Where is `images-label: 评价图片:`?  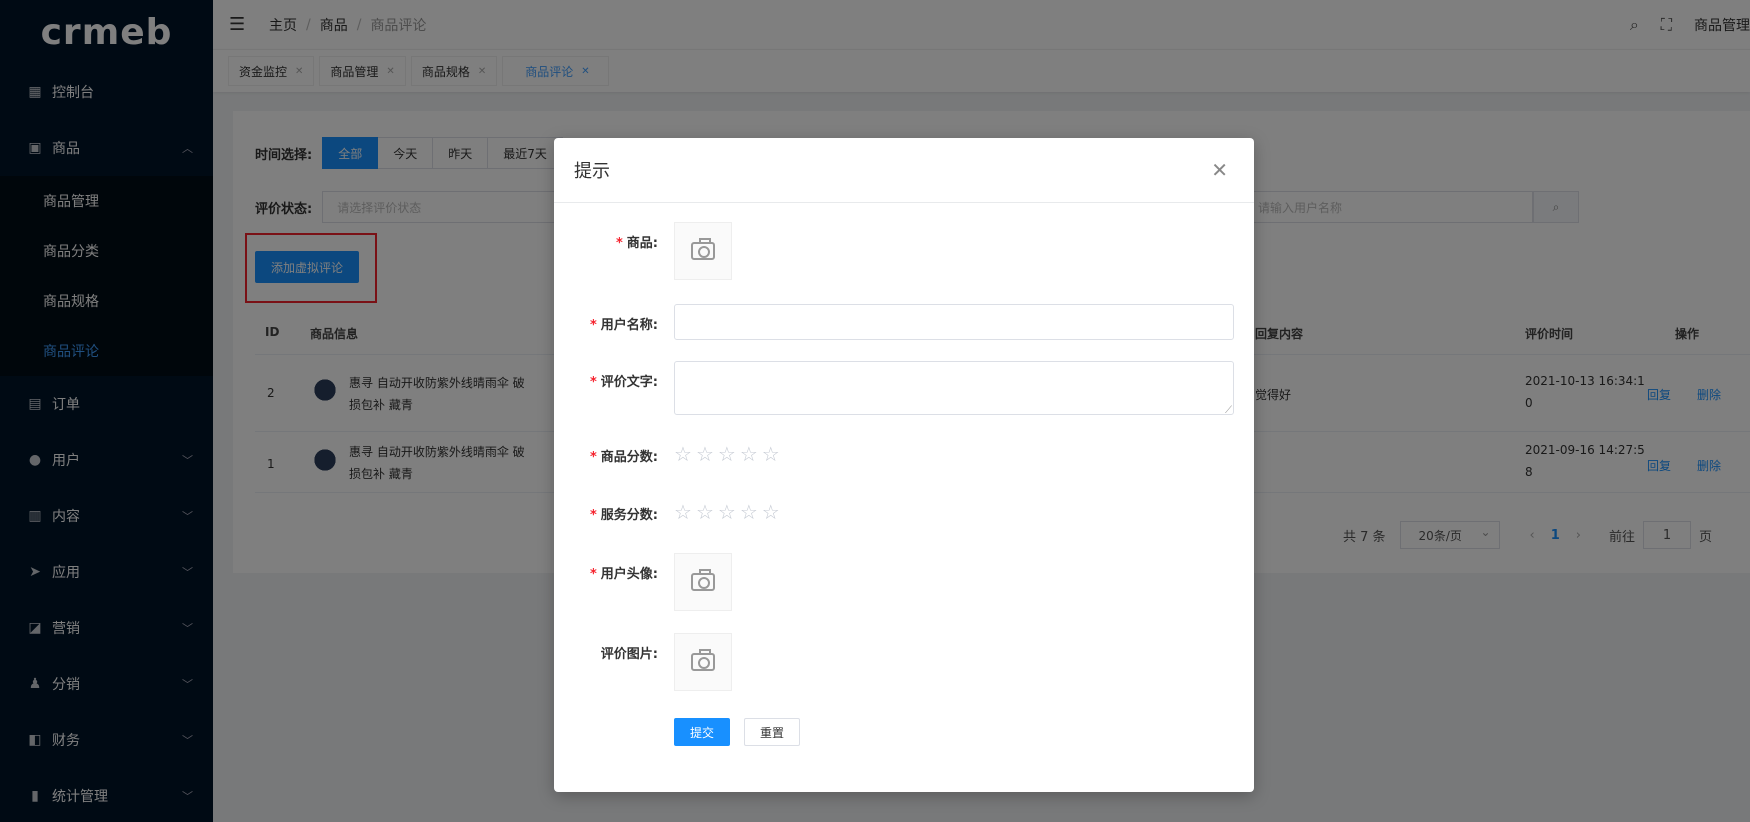 images-label: 评价图片: is located at coordinates (629, 654).